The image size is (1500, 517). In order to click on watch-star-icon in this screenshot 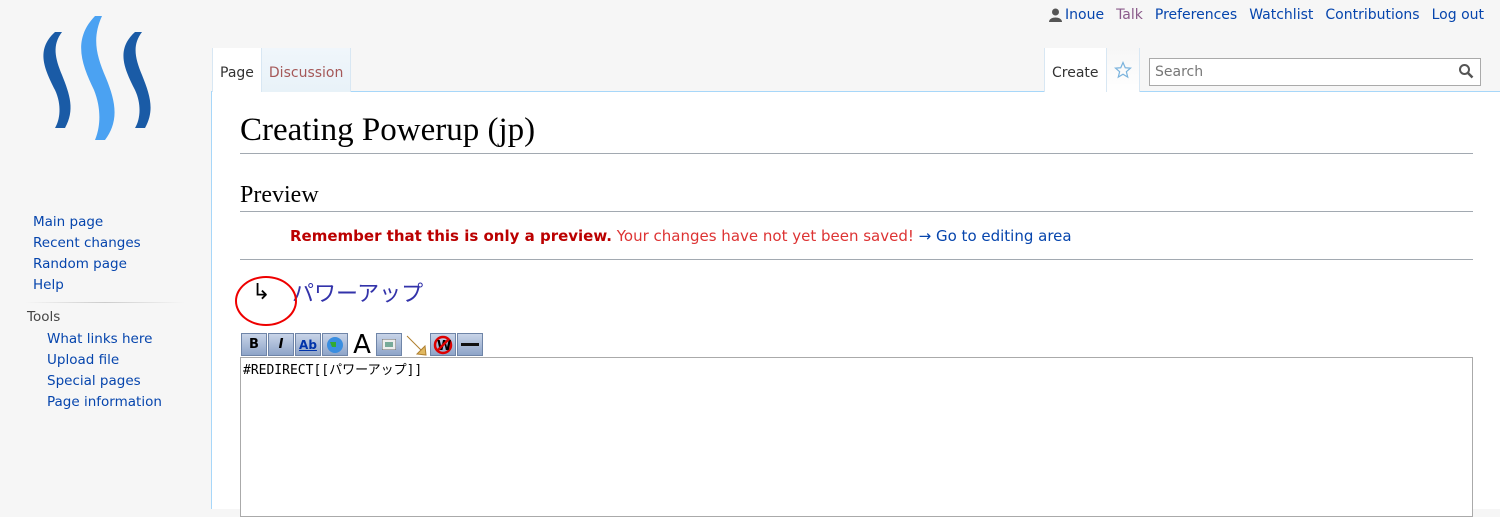, I will do `click(1122, 70)`.